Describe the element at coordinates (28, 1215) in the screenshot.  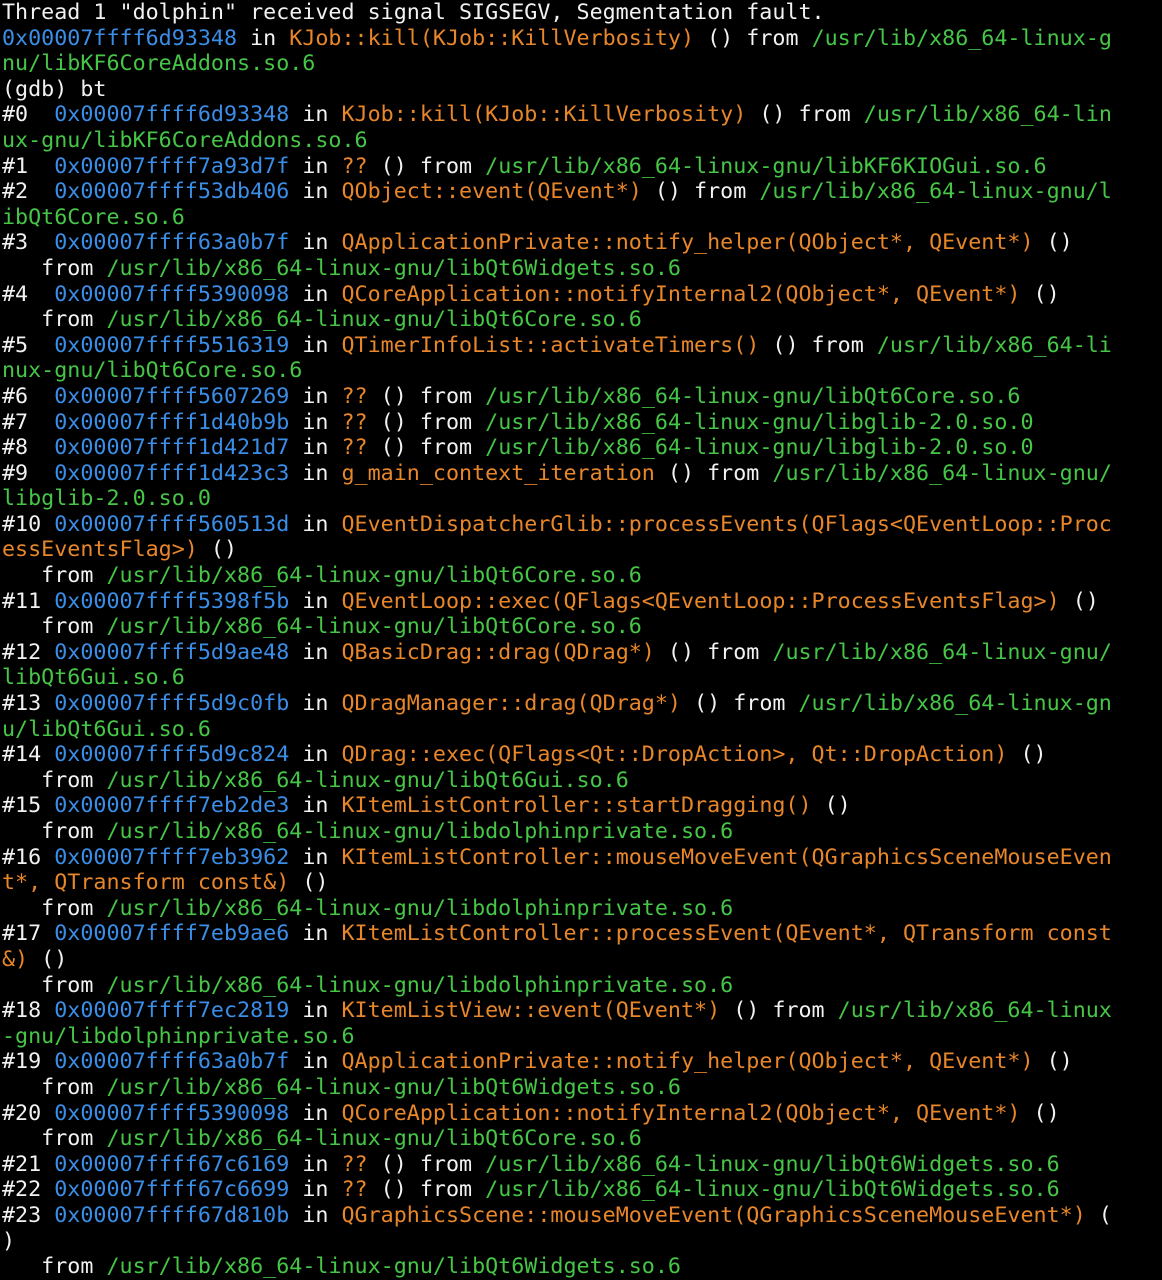
I see `terminal-text: #23` at that location.